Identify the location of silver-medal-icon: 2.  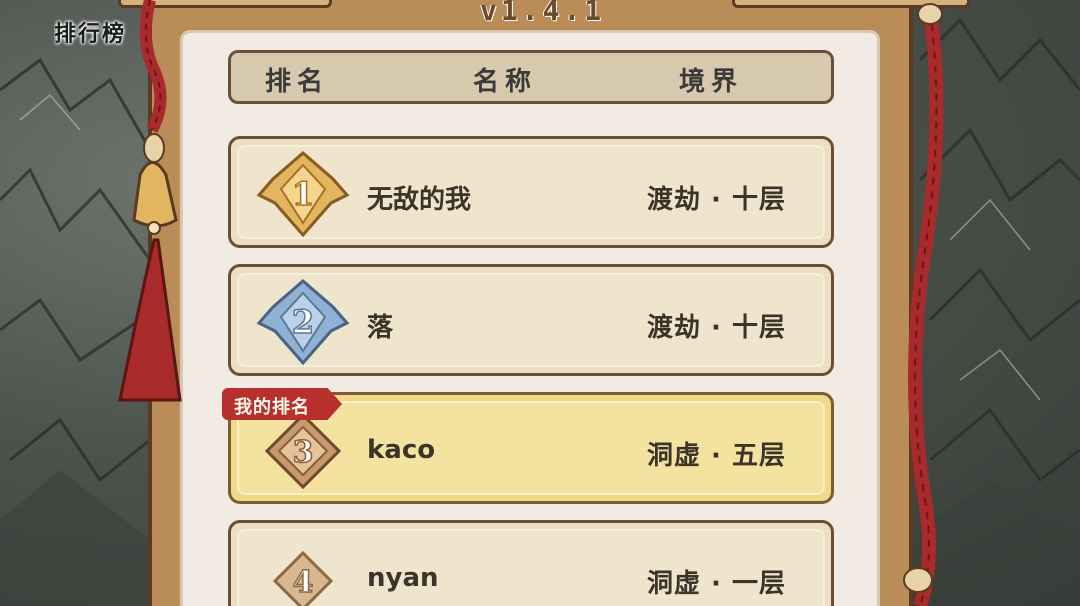
(303, 322).